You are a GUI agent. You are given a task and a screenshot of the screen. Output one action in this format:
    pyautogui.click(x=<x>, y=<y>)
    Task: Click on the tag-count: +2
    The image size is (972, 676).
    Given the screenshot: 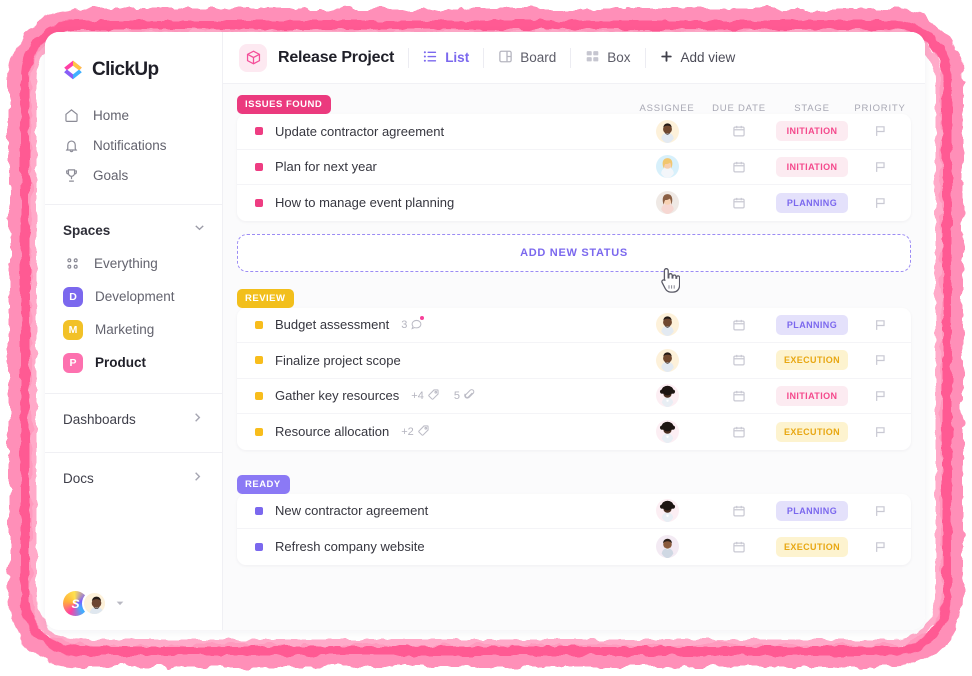 What is the action you would take?
    pyautogui.click(x=415, y=432)
    